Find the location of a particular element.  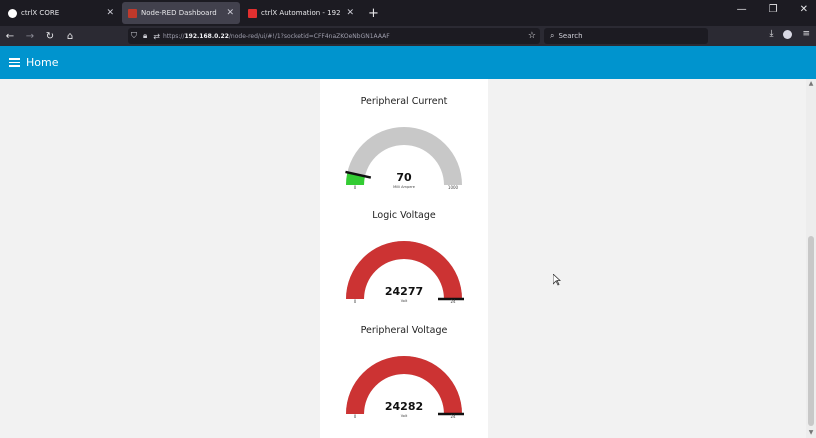

reload-icon: ↻ is located at coordinates (50, 36).